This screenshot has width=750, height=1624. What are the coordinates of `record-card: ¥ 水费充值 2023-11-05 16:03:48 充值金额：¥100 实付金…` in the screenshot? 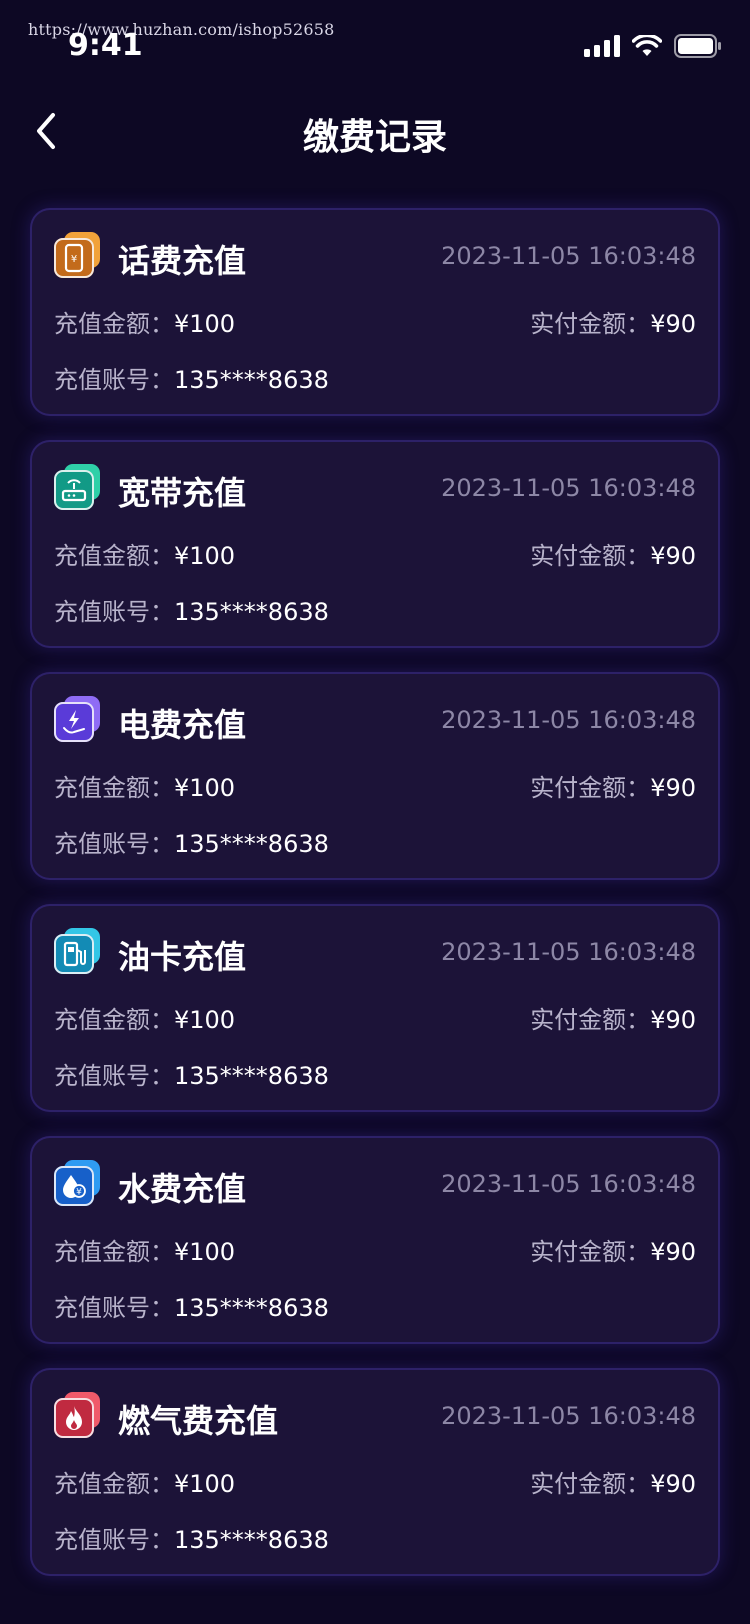 It's located at (375, 1240).